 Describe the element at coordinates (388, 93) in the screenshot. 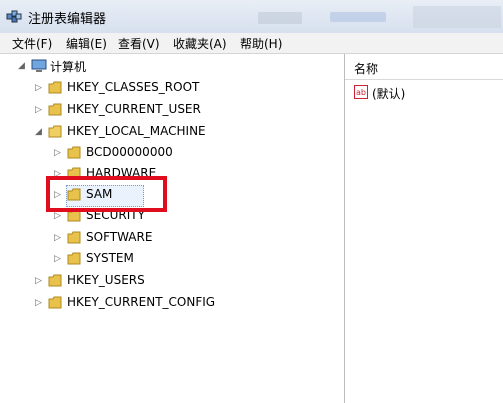

I see `value-row-default: (默认)` at that location.